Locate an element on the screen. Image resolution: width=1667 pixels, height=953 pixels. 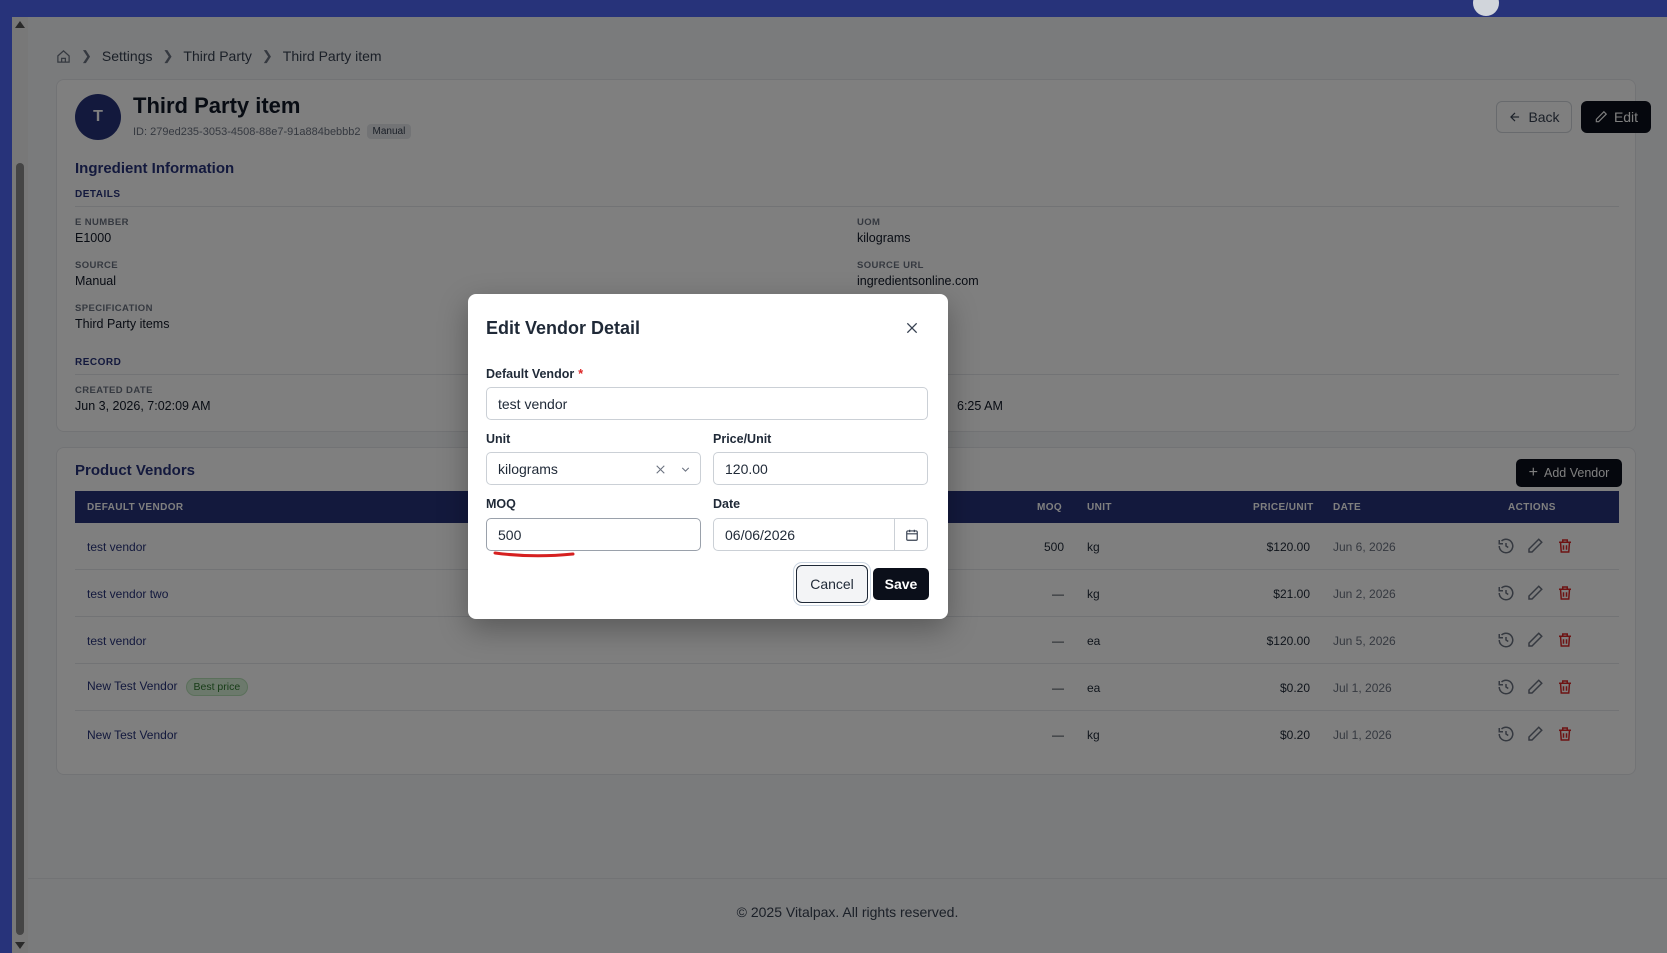
clear-icon is located at coordinates (660, 469).